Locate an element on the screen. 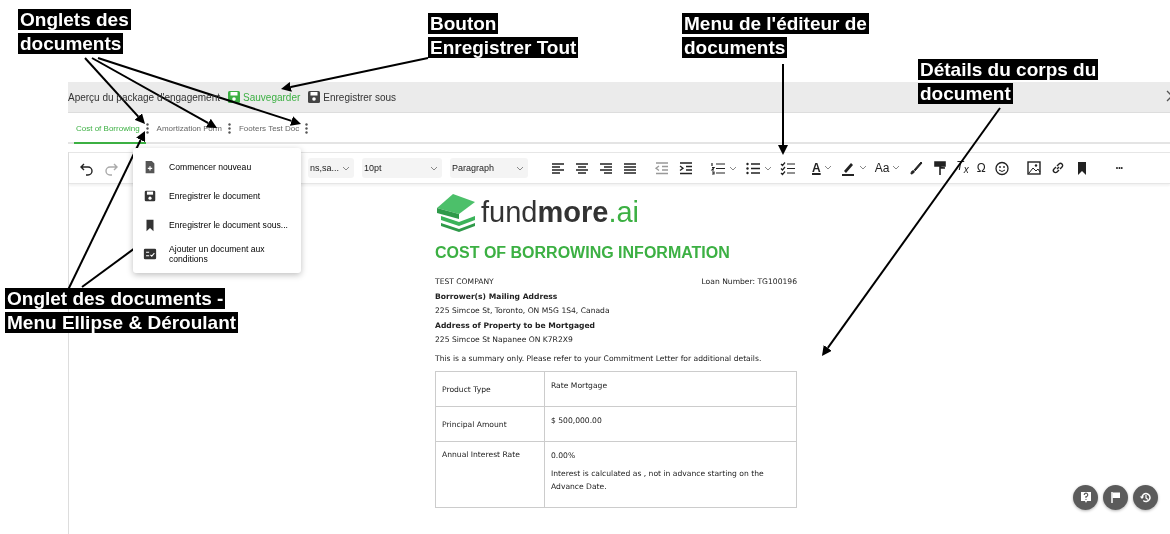 The height and width of the screenshot is (534, 1170). flag-icon is located at coordinates (1115, 497).